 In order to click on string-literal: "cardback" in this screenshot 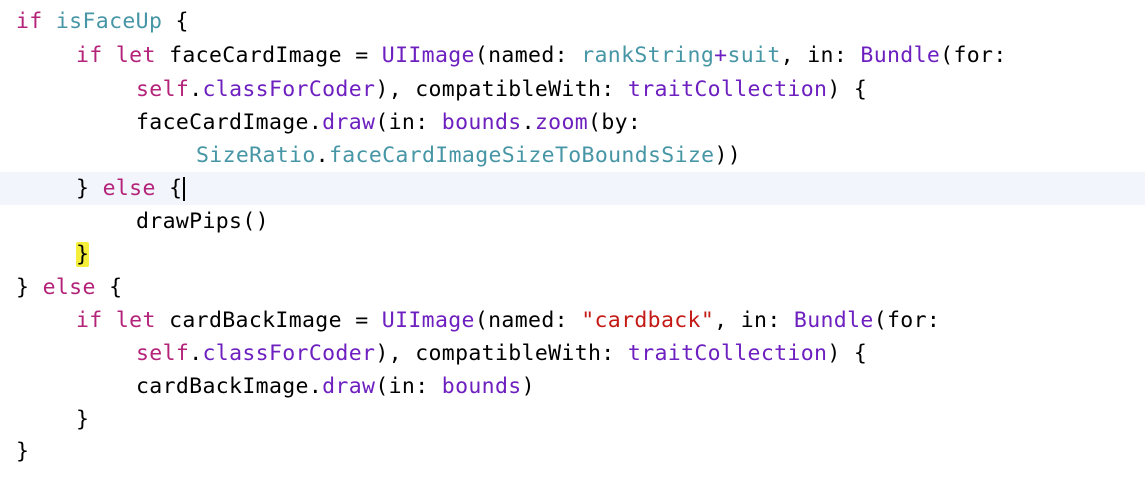, I will do `click(648, 320)`.